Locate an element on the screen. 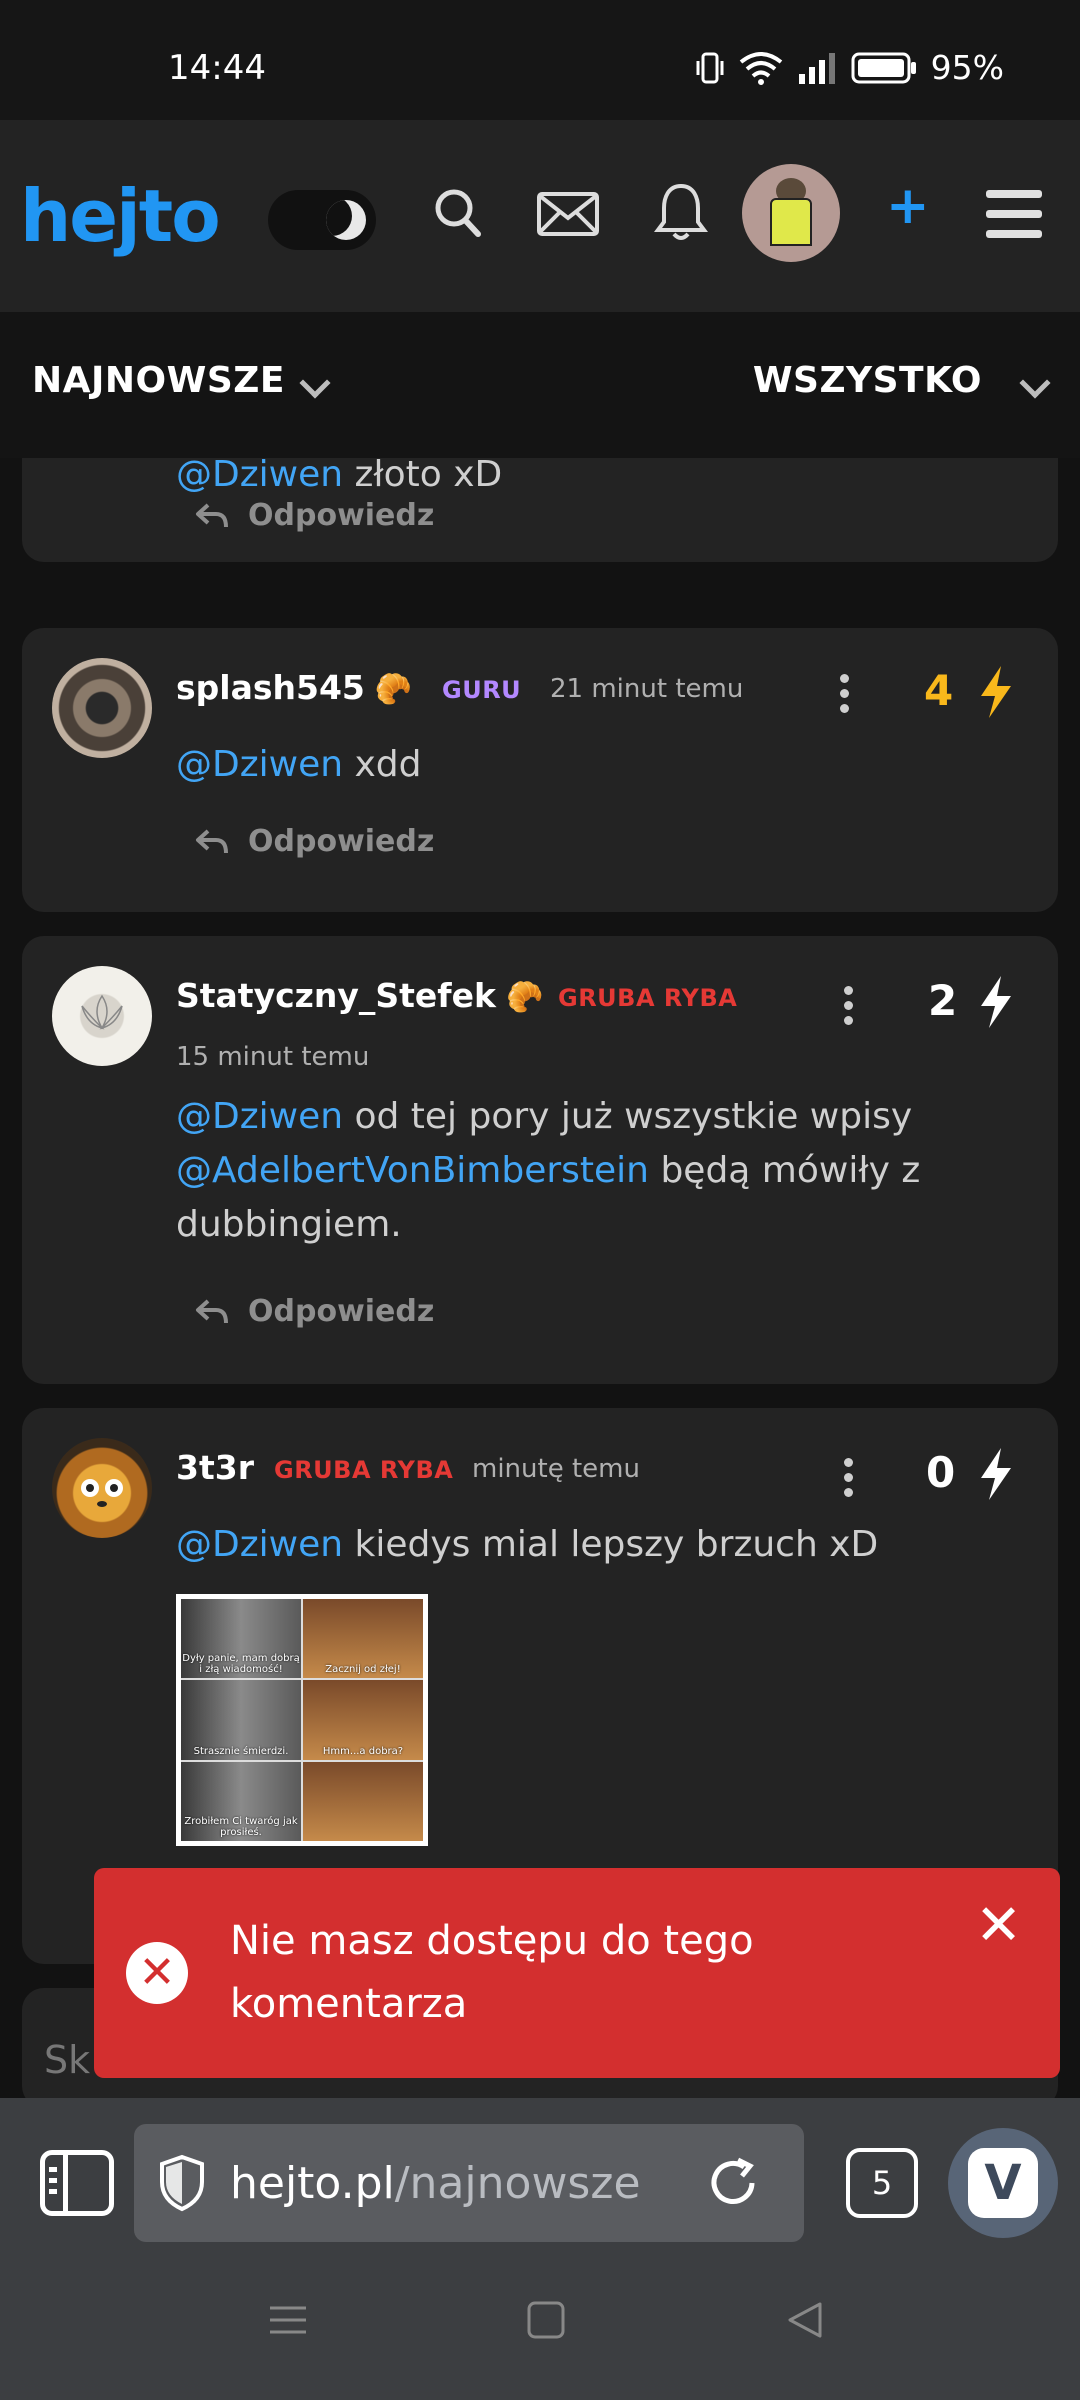  address-bar: hejto.pl/najnowsze is located at coordinates (469, 2183).